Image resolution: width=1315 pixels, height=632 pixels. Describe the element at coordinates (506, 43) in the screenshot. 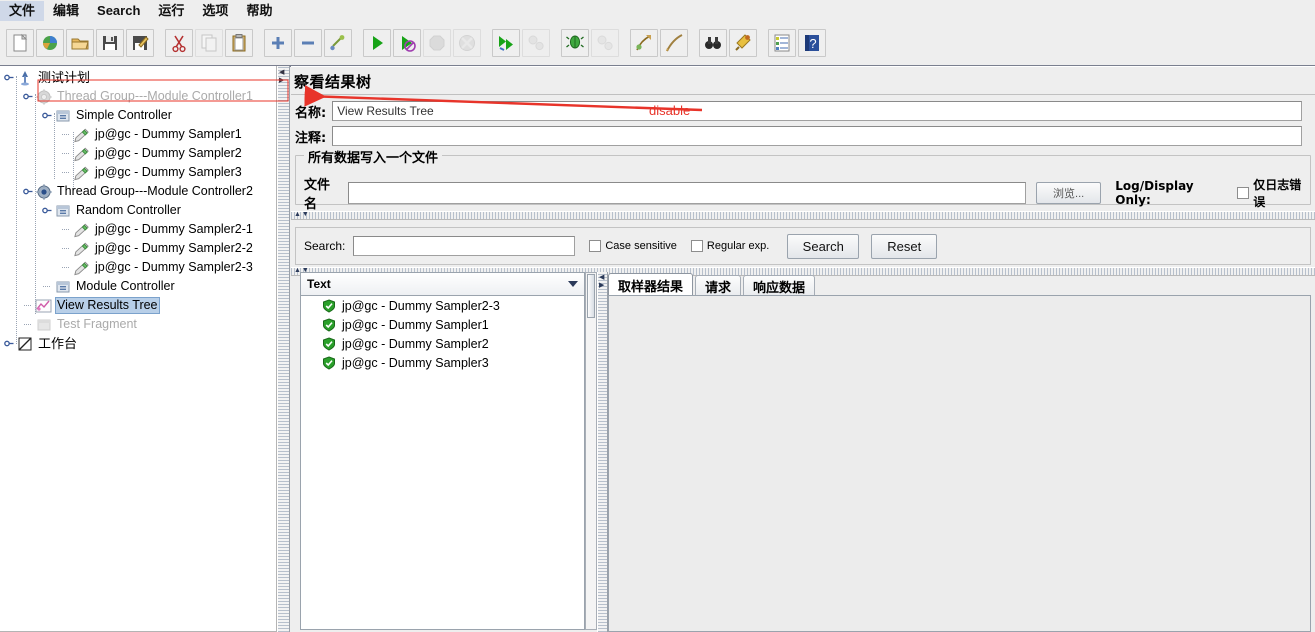

I see `remote-start-all-icon-button` at that location.